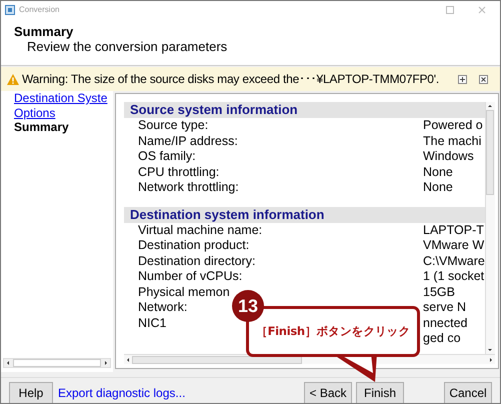  What do you see at coordinates (39, 10) in the screenshot?
I see `window-title: Conversion` at bounding box center [39, 10].